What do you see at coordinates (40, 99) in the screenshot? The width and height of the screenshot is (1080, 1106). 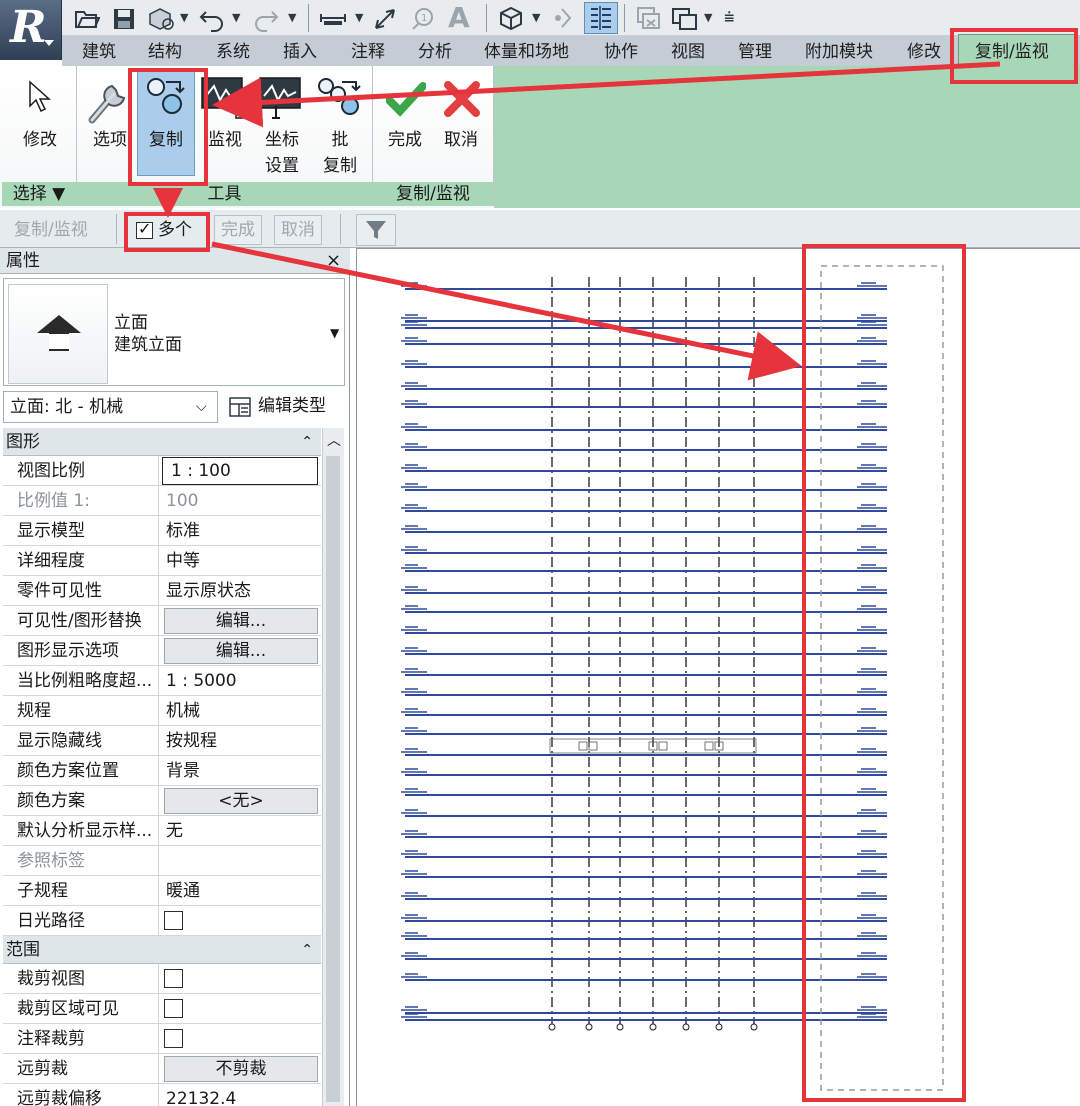 I see `modify-cursor-icon` at bounding box center [40, 99].